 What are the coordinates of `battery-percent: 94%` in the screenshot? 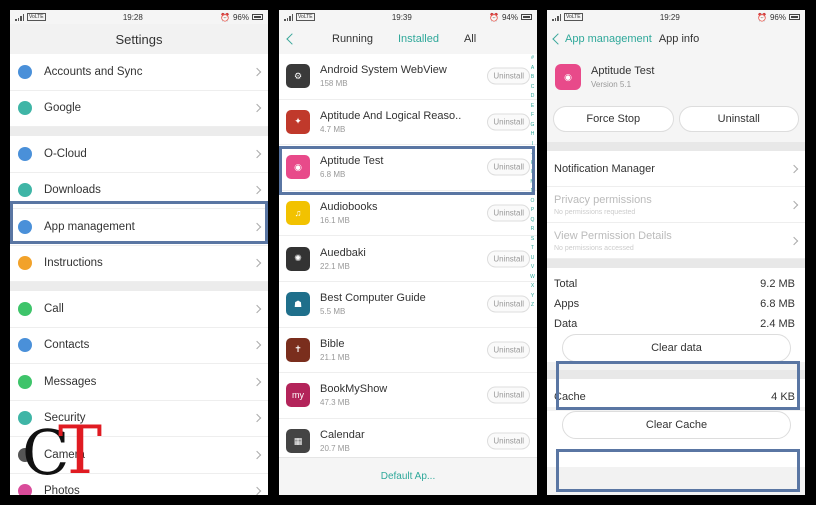 It's located at (509, 17).